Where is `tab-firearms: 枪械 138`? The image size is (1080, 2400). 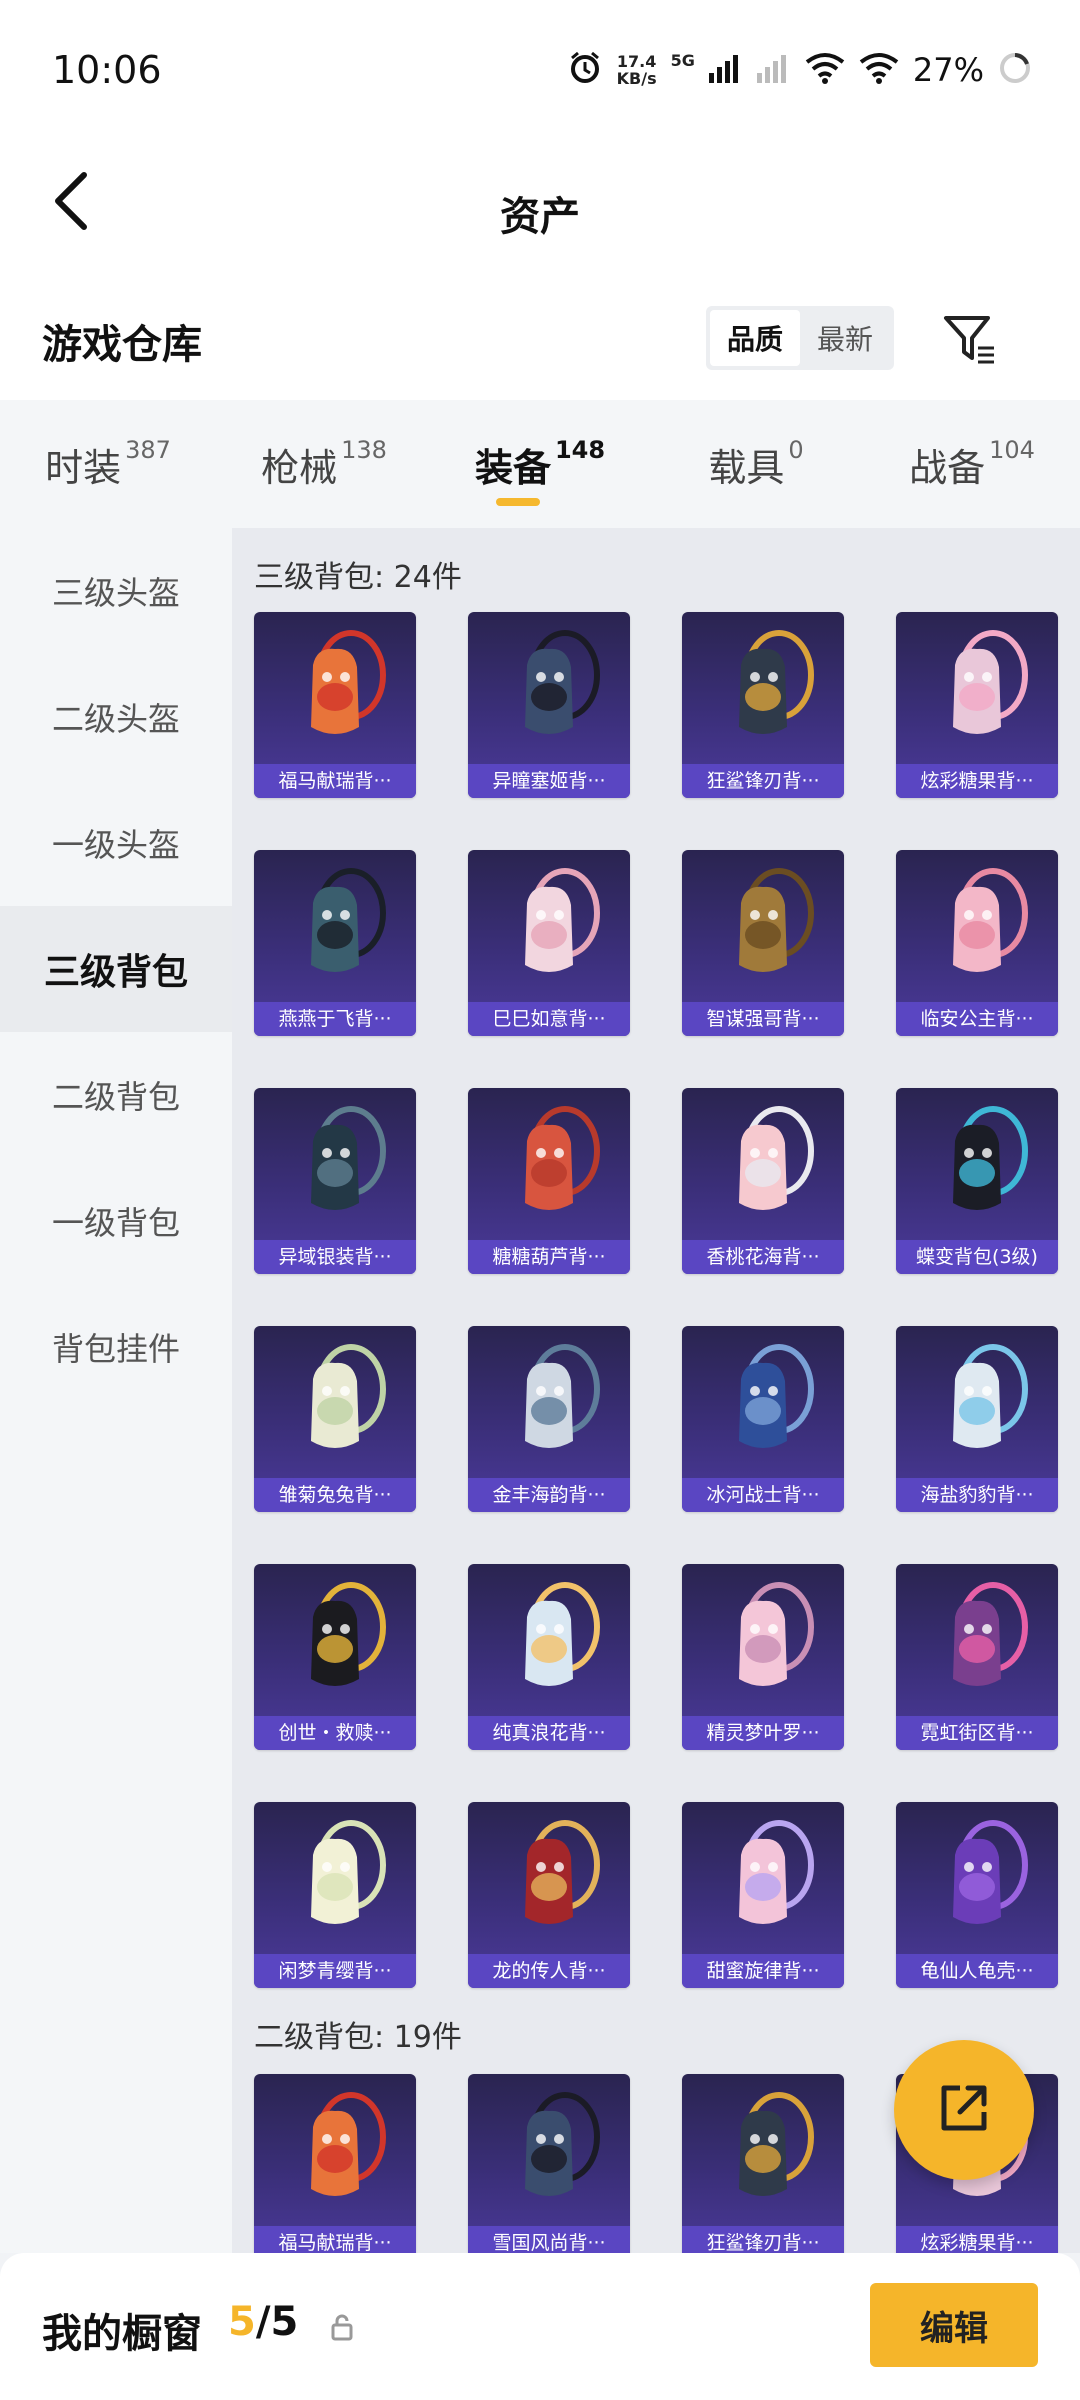 tab-firearms: 枪械 138 is located at coordinates (324, 464).